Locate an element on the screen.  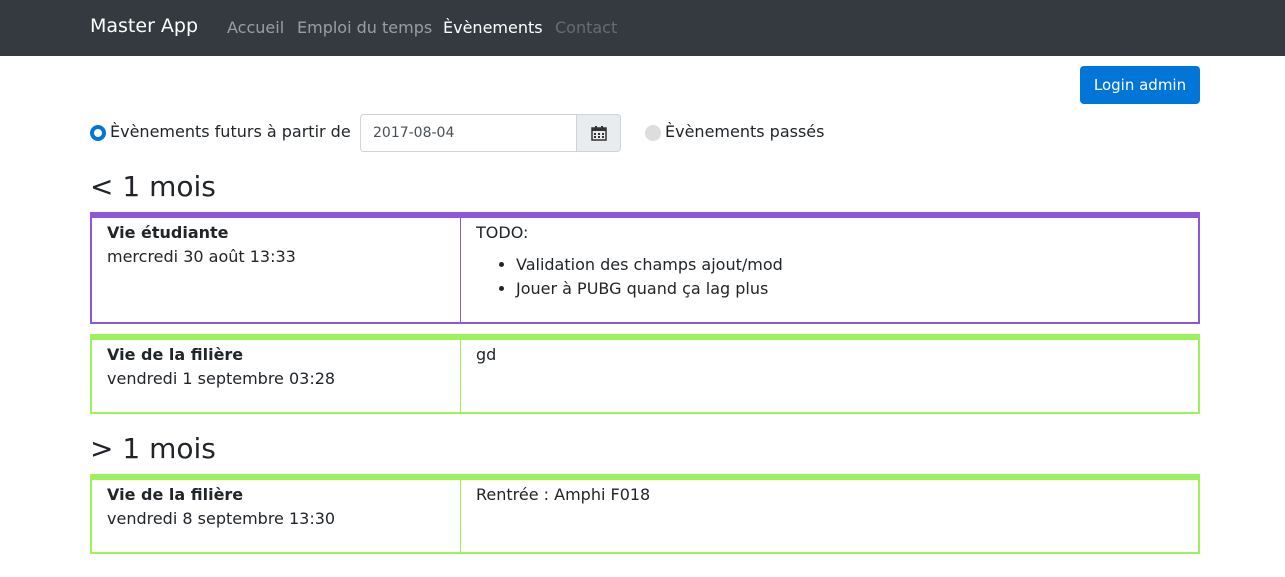
login-admin-button: Login admin is located at coordinates (1140, 85).